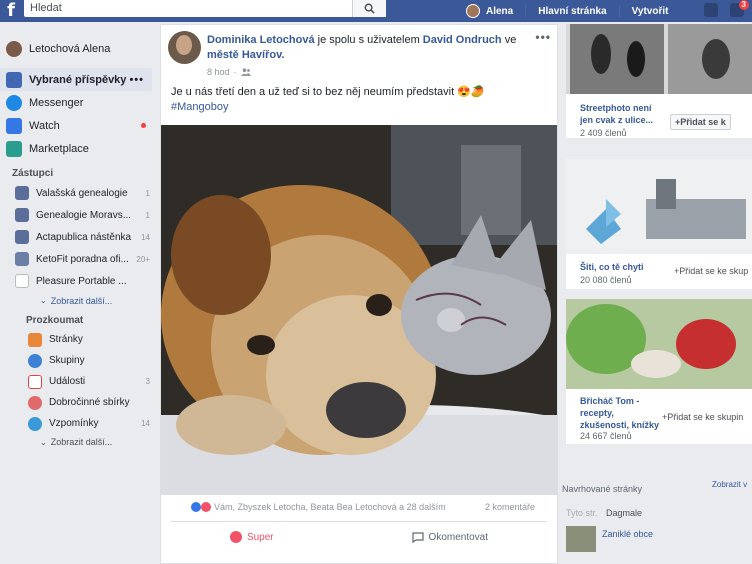  I want to click on profile-link: Letochová Alena, so click(79, 49).